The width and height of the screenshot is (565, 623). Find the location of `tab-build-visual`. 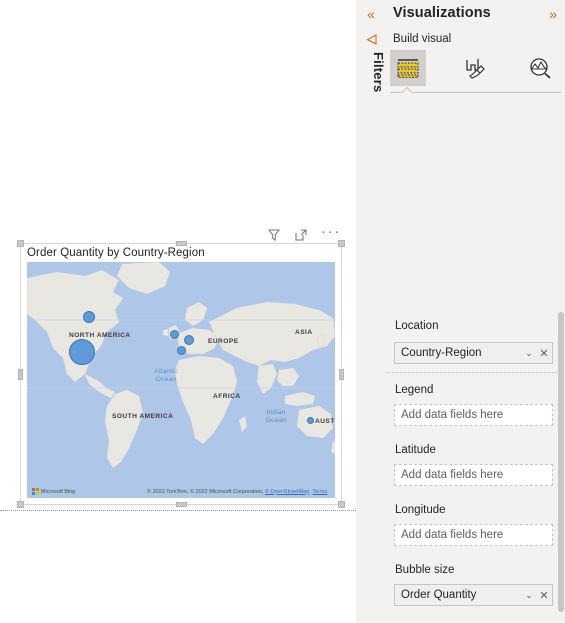

tab-build-visual is located at coordinates (408, 68).